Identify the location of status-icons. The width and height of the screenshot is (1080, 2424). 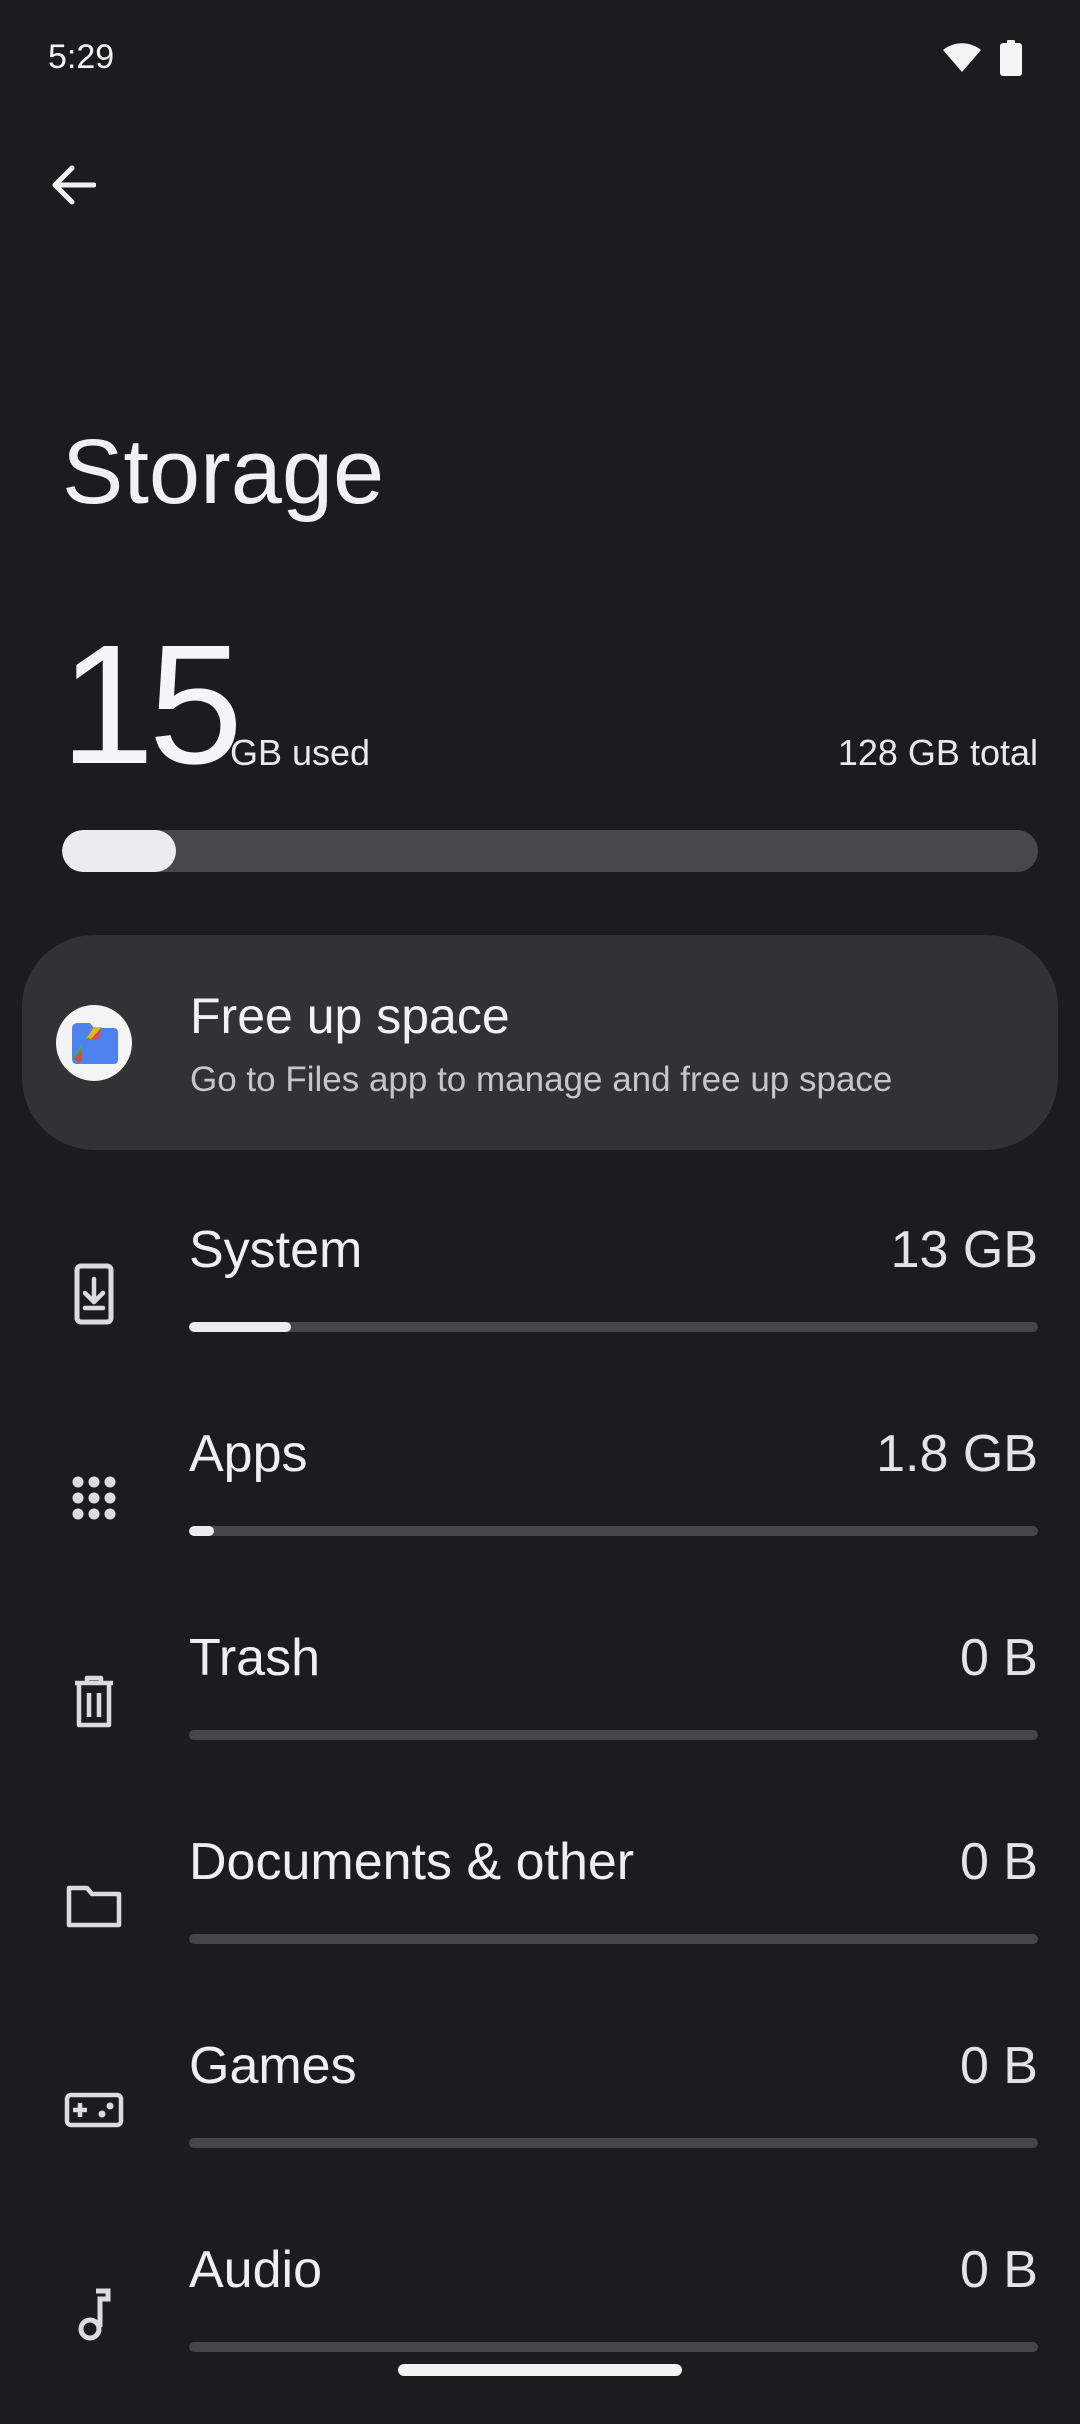
(982, 60).